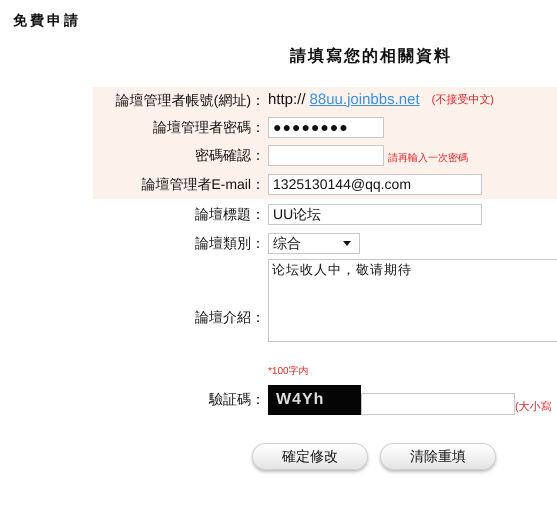  I want to click on text-field: 1325130144@qq.com, so click(375, 184).